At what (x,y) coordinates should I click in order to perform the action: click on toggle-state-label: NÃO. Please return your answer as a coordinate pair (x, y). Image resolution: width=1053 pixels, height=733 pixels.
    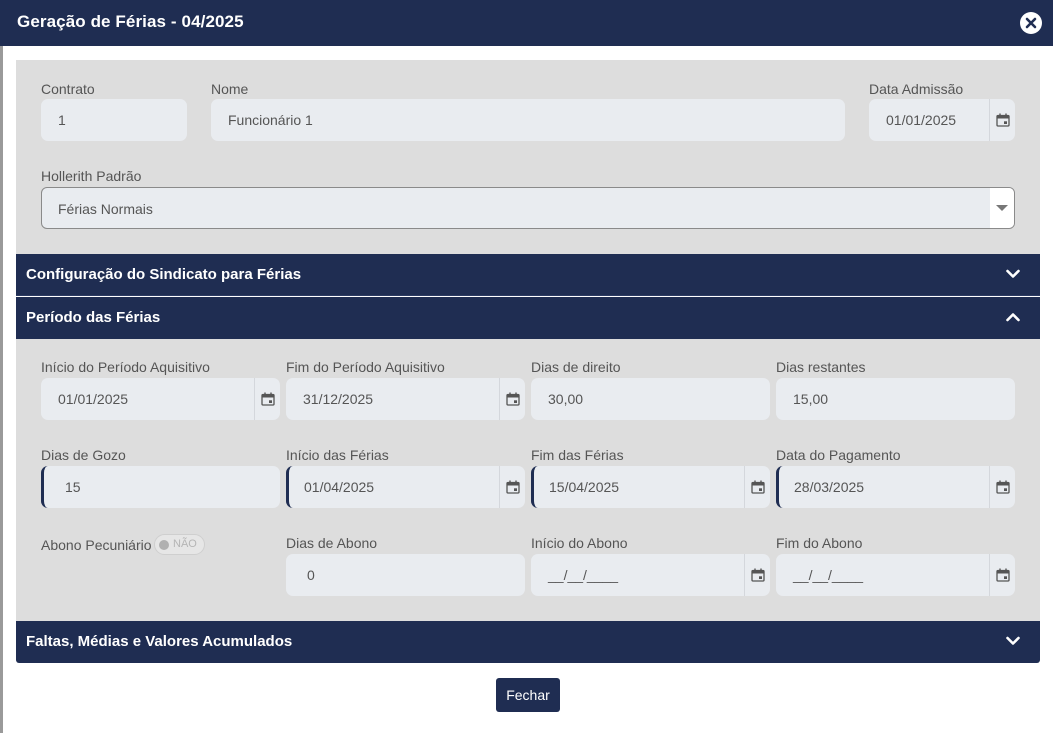
    Looking at the image, I should click on (185, 544).